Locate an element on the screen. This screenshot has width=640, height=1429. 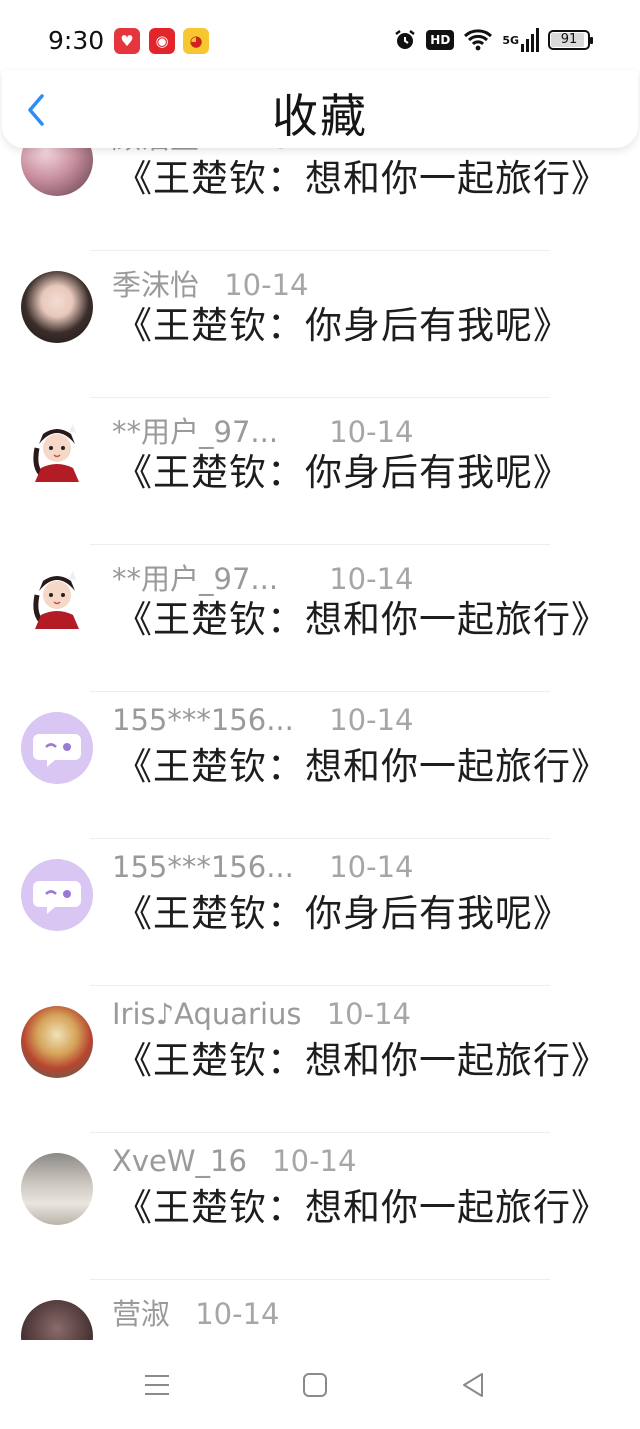
wifi-icon is located at coordinates (478, 40).